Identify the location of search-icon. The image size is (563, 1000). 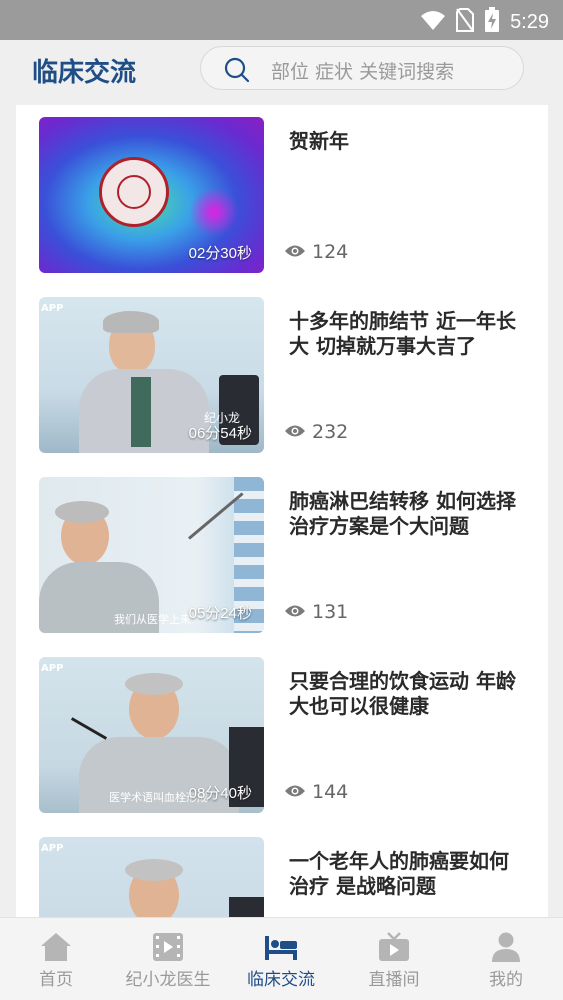
(237, 72).